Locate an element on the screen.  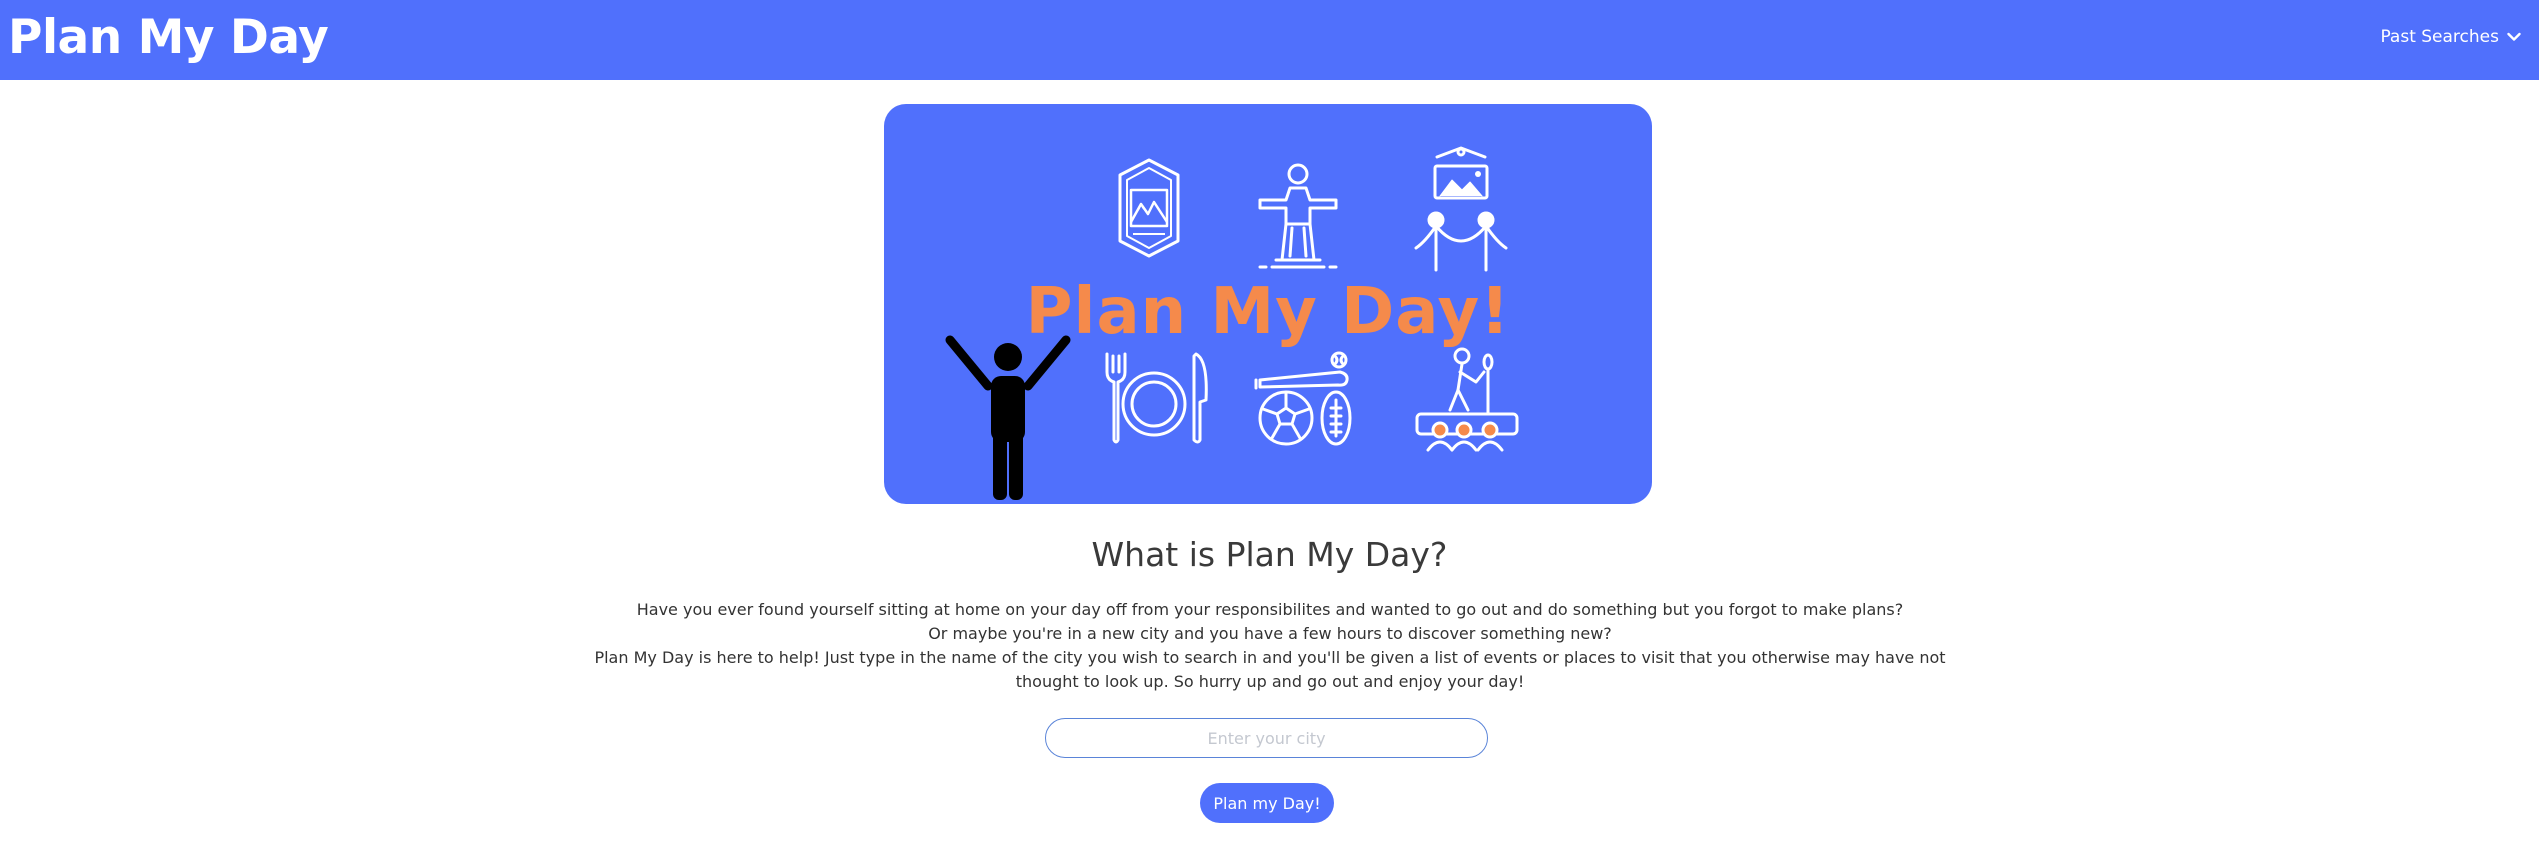
plan-my-day-button: Plan my Day! is located at coordinates (1267, 803).